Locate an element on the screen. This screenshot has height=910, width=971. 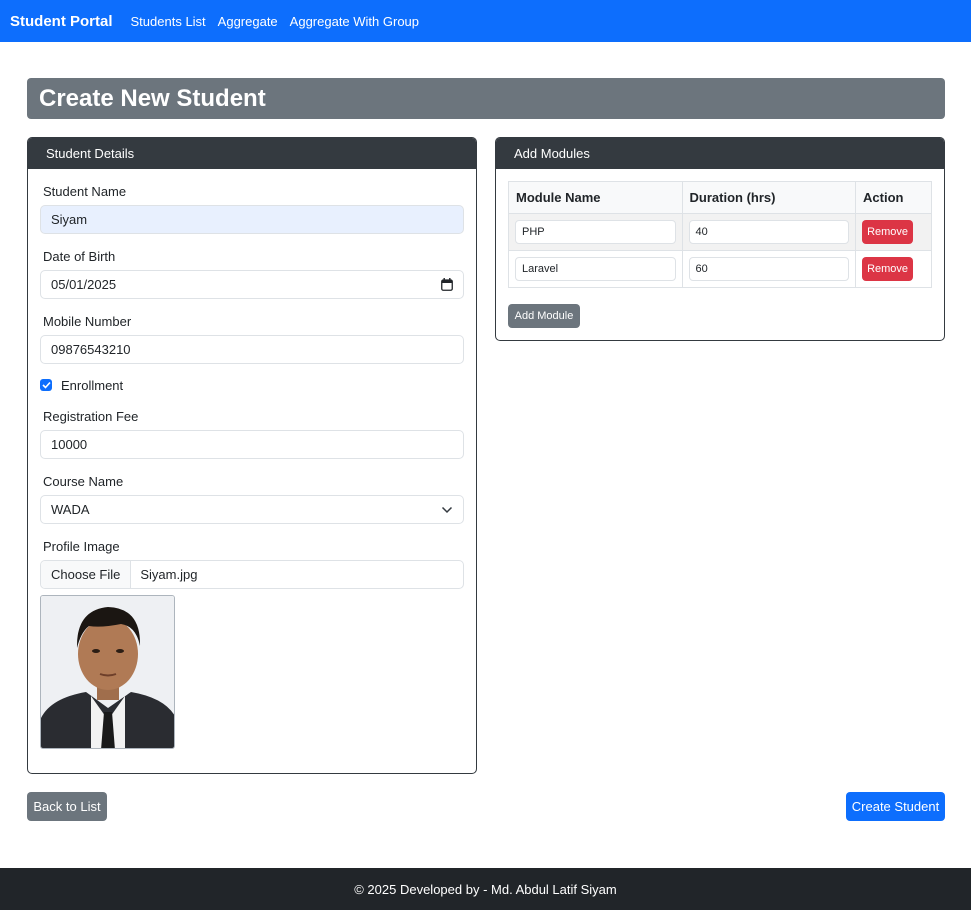
profile-image-label: Profile Image is located at coordinates (81, 546).